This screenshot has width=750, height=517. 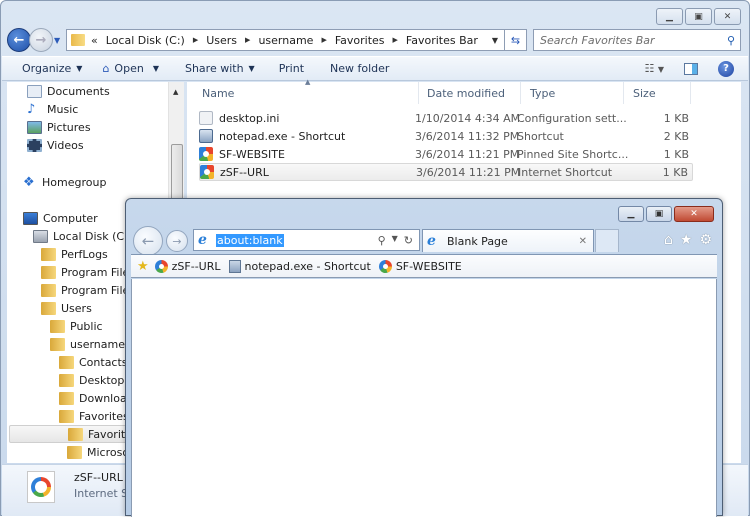 I want to click on forward-arrow-icon: →, so click(x=177, y=241).